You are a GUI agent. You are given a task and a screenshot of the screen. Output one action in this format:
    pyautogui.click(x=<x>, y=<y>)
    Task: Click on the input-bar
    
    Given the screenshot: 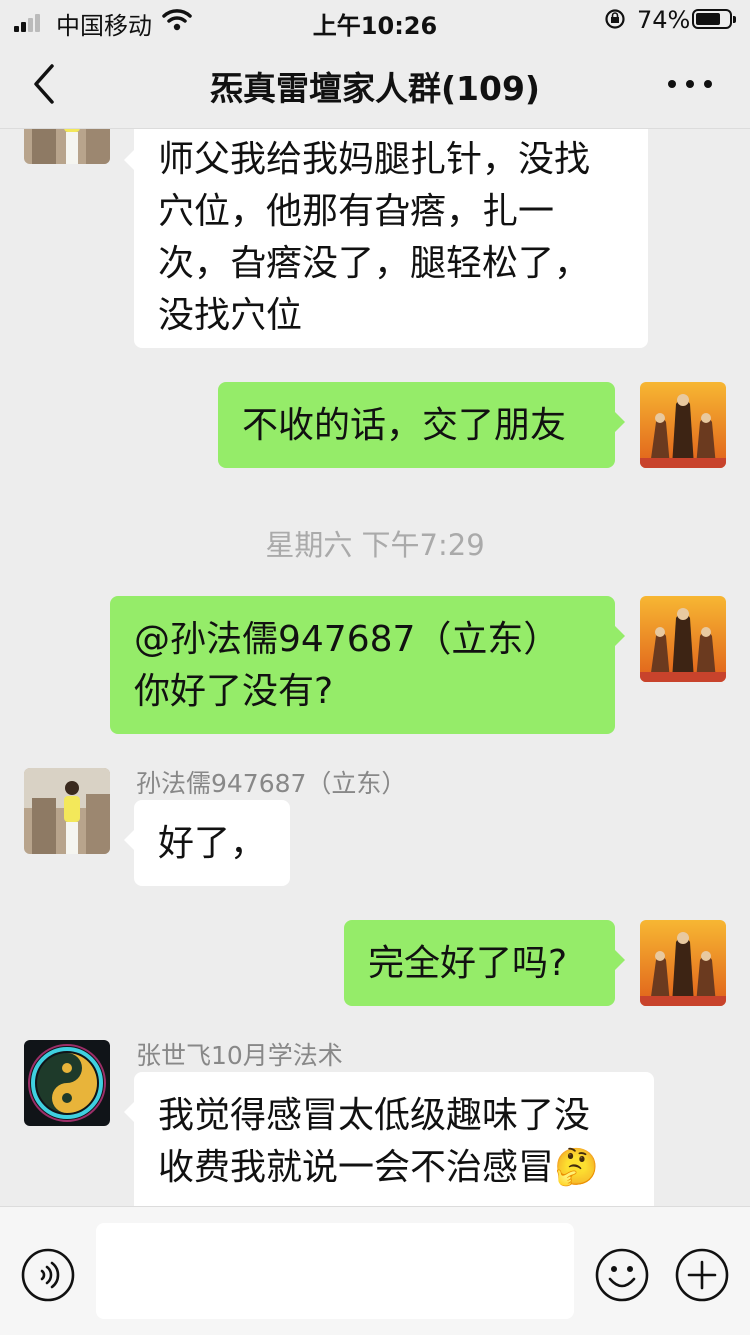 What is the action you would take?
    pyautogui.click(x=375, y=1270)
    